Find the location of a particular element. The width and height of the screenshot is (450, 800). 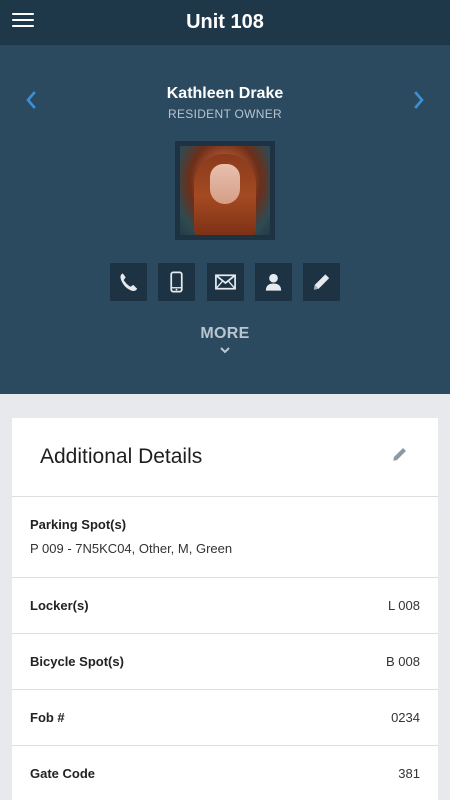

fob-value: 0234 is located at coordinates (405, 717).